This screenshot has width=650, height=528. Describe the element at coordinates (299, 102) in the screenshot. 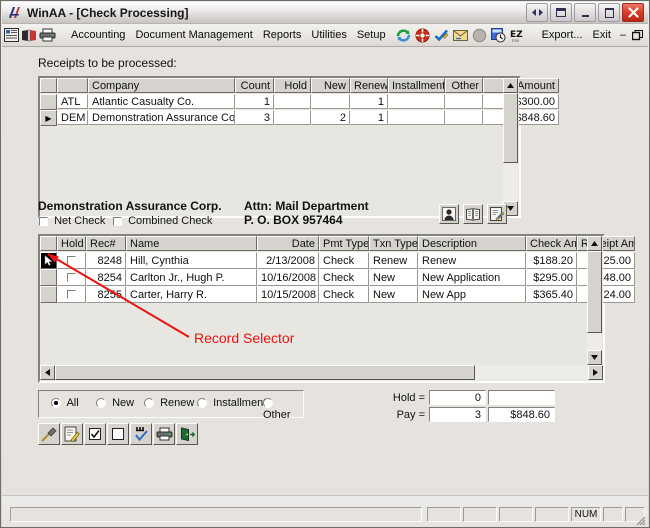

I see `table-row: ATL Atlantic Casualty Co. 1 1 $300.00` at that location.